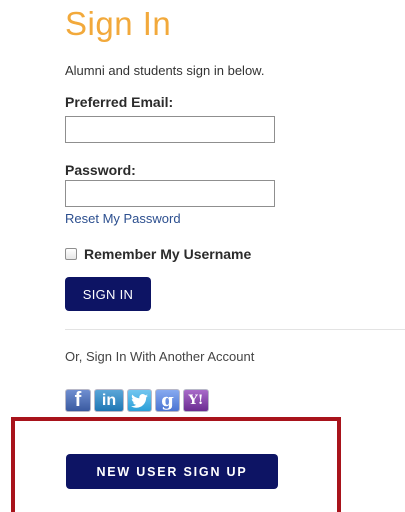  I want to click on email-field, so click(170, 129).